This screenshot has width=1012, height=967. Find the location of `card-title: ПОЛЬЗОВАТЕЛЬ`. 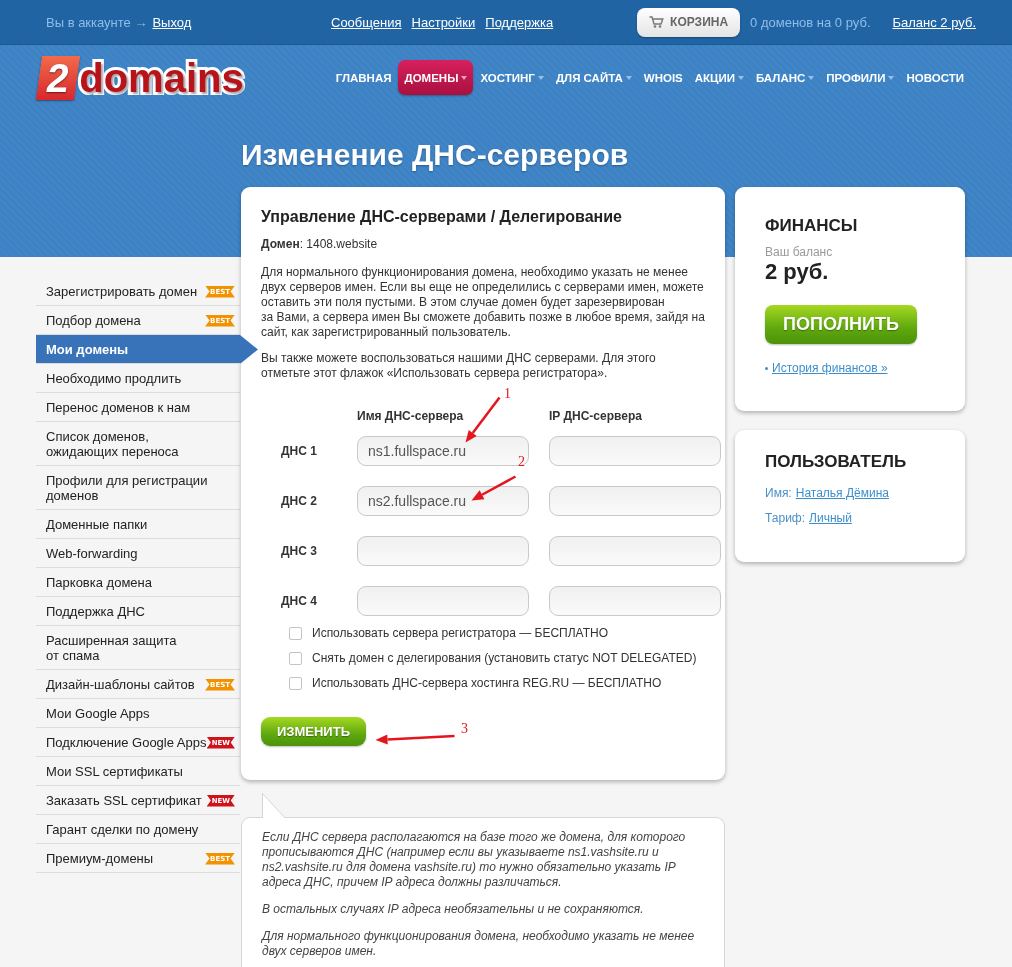

card-title: ПОЛЬЗОВАТЕЛЬ is located at coordinates (836, 462).